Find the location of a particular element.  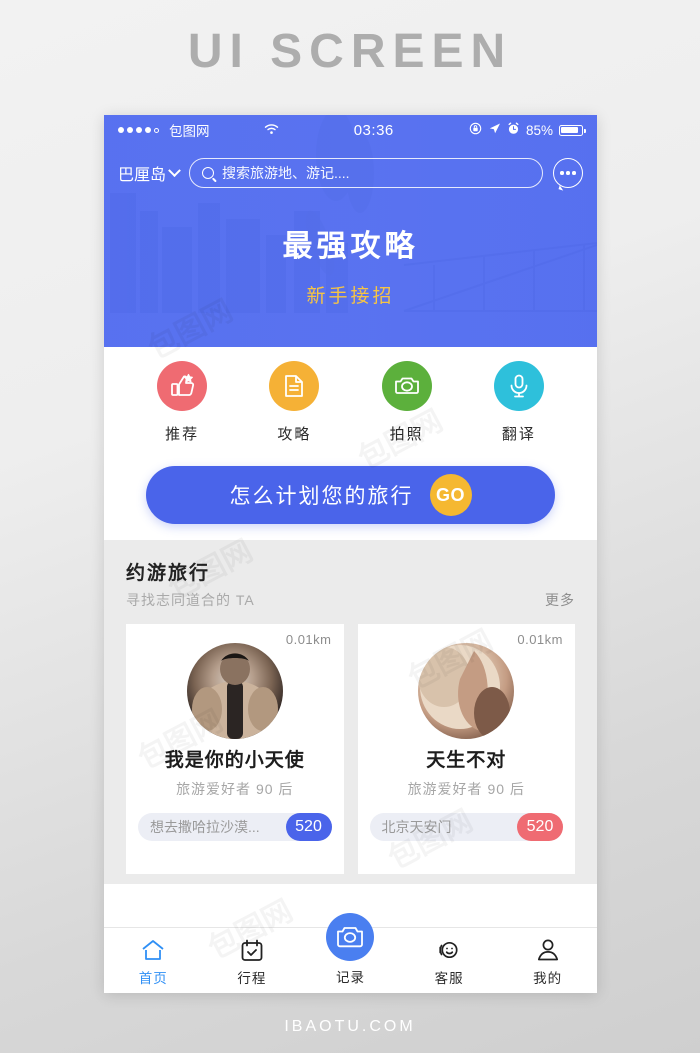

companion-name: 我是你的小天使 is located at coordinates (234, 760).